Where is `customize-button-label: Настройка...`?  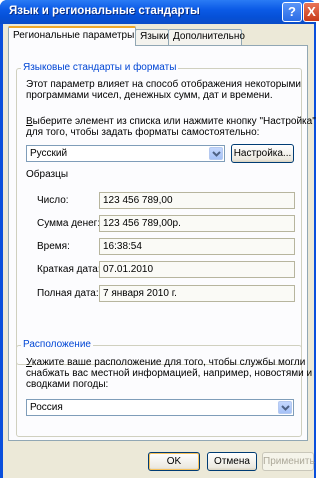
customize-button-label: Настройка... is located at coordinates (262, 153).